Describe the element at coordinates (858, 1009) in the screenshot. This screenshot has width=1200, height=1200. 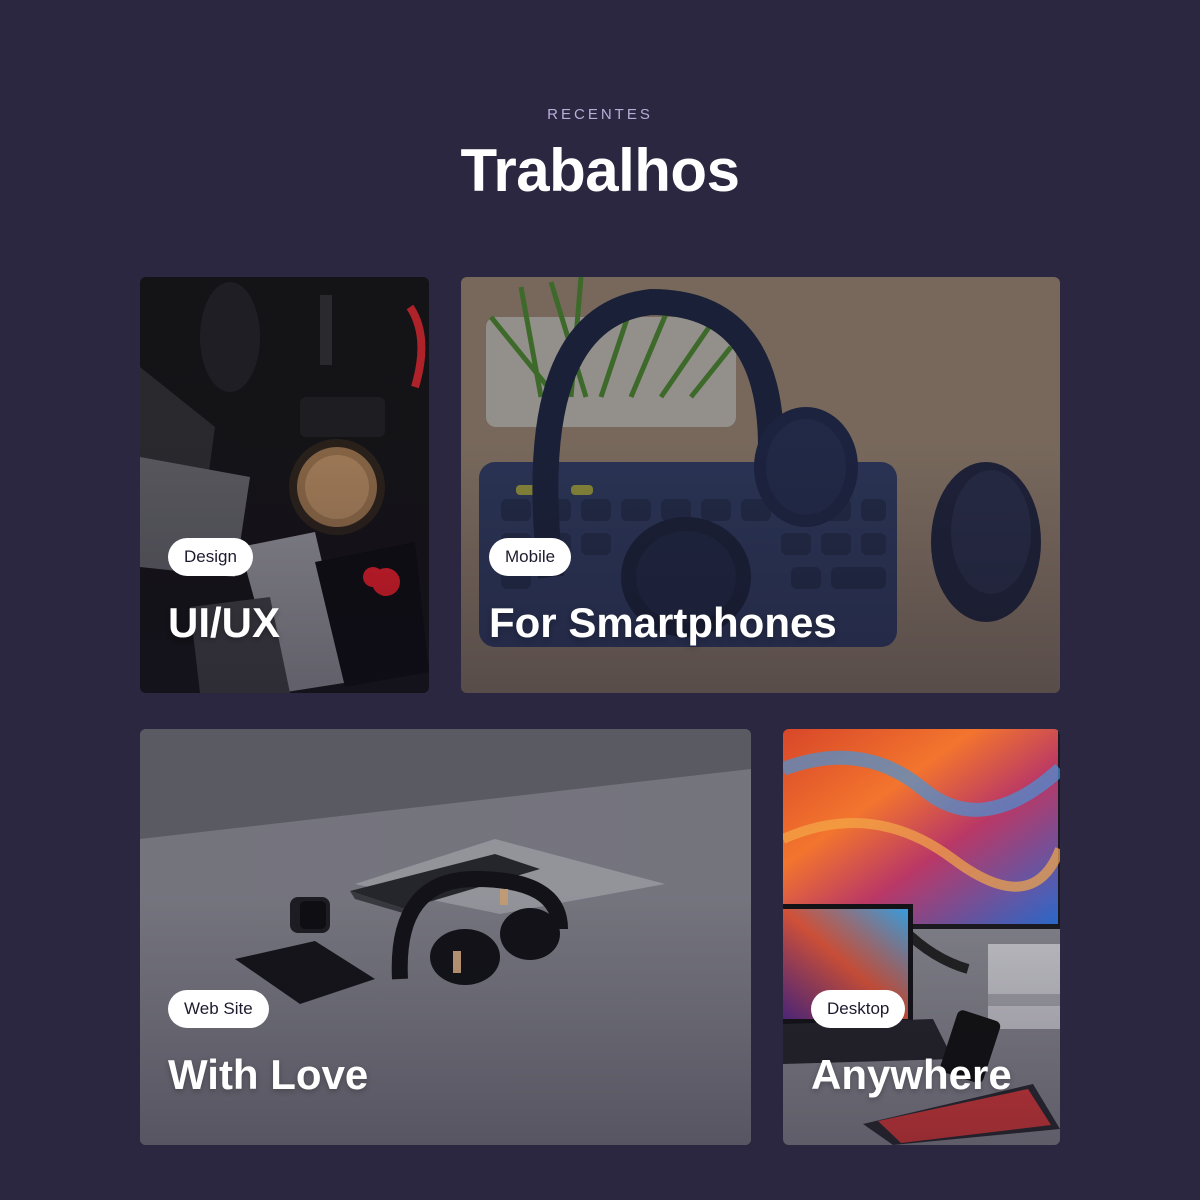
I see `work-card-tag: Desktop` at that location.